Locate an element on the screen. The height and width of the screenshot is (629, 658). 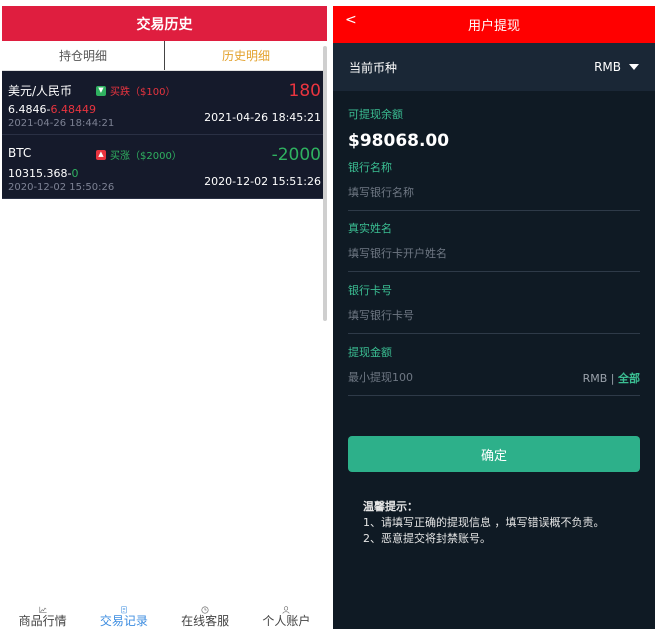
currency-selector: 当前币种 RMB is located at coordinates (494, 67).